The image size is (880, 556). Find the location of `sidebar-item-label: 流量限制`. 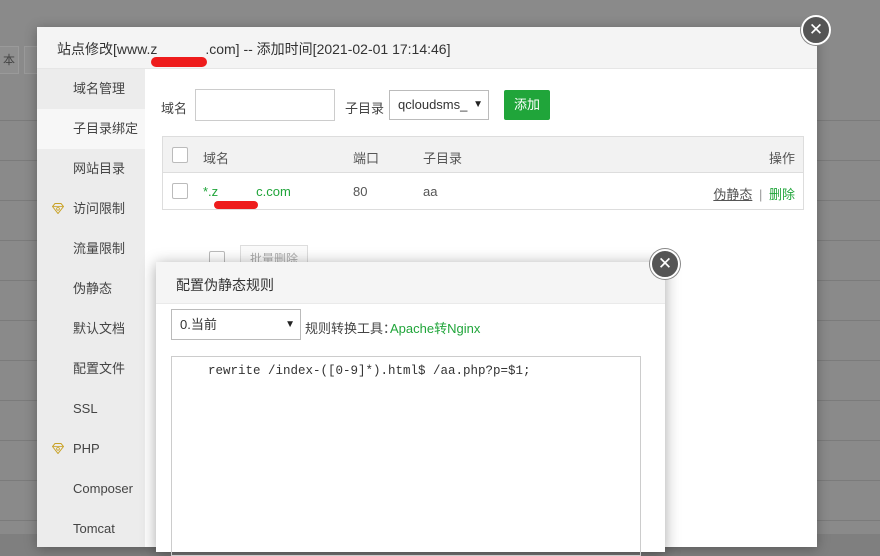

sidebar-item-label: 流量限制 is located at coordinates (99, 248).